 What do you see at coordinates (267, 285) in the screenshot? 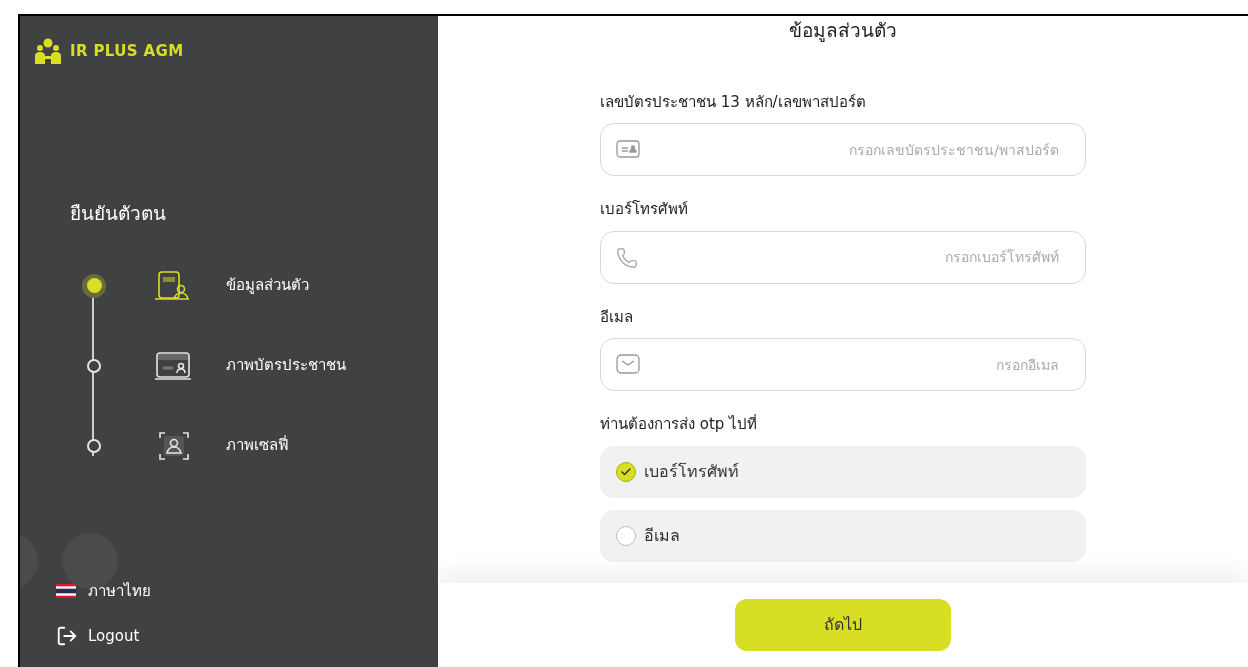
I see `step-label: ข้อมูลส่วนตัว` at bounding box center [267, 285].